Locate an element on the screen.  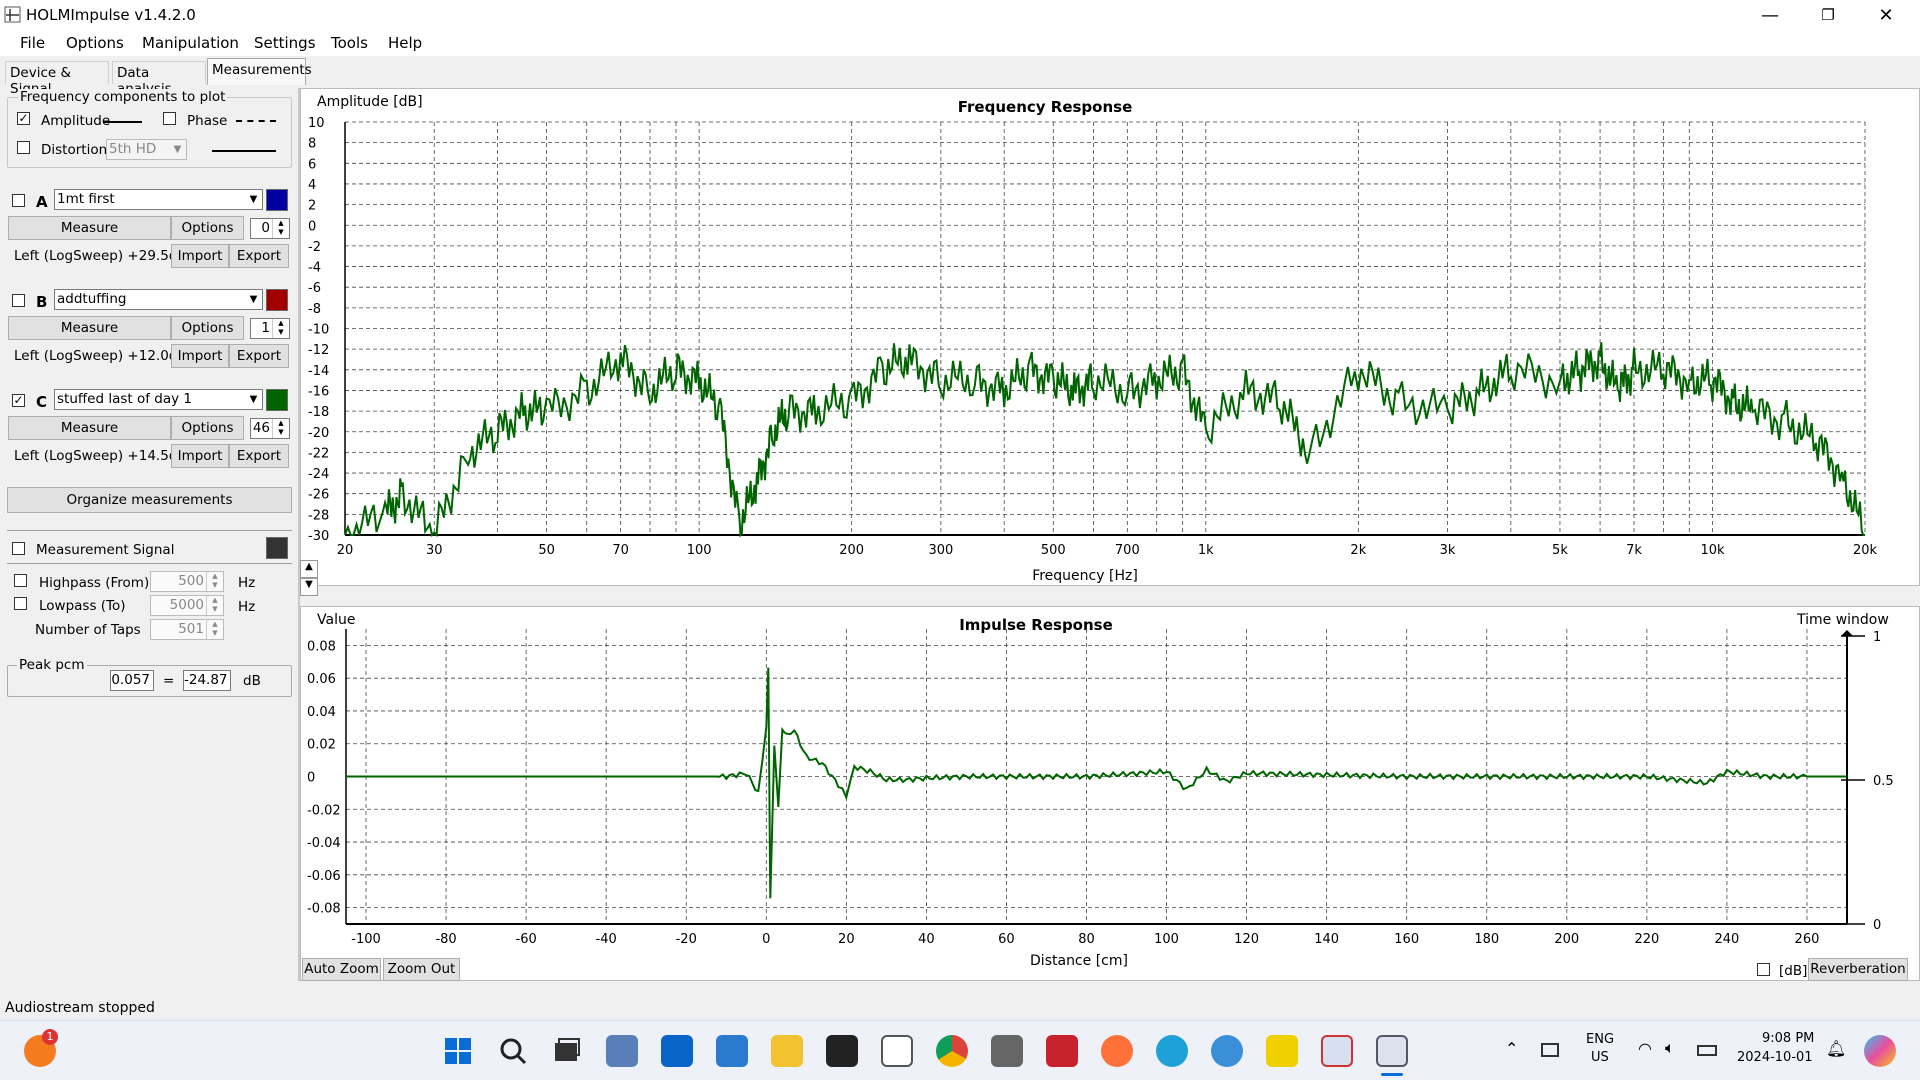
measurement-a-checkbox is located at coordinates (18, 200).